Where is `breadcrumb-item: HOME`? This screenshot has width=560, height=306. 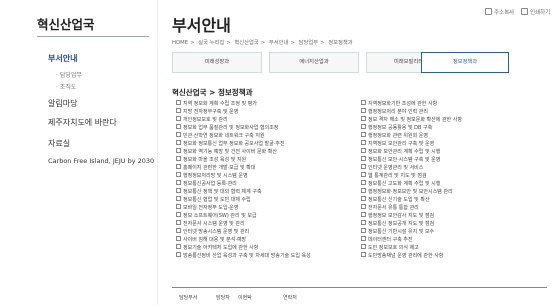 breadcrumb-item: HOME is located at coordinates (180, 43).